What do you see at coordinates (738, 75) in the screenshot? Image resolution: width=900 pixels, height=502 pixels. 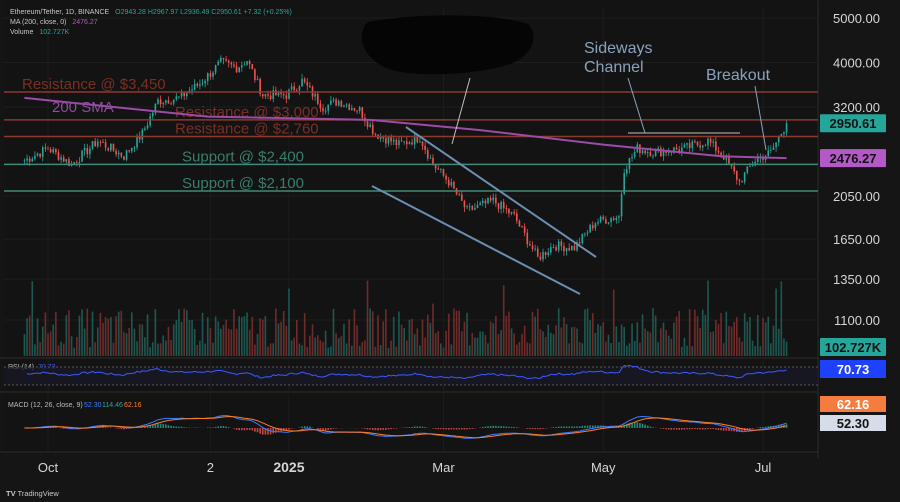 I see `annotation-breakout: Breakout` at bounding box center [738, 75].